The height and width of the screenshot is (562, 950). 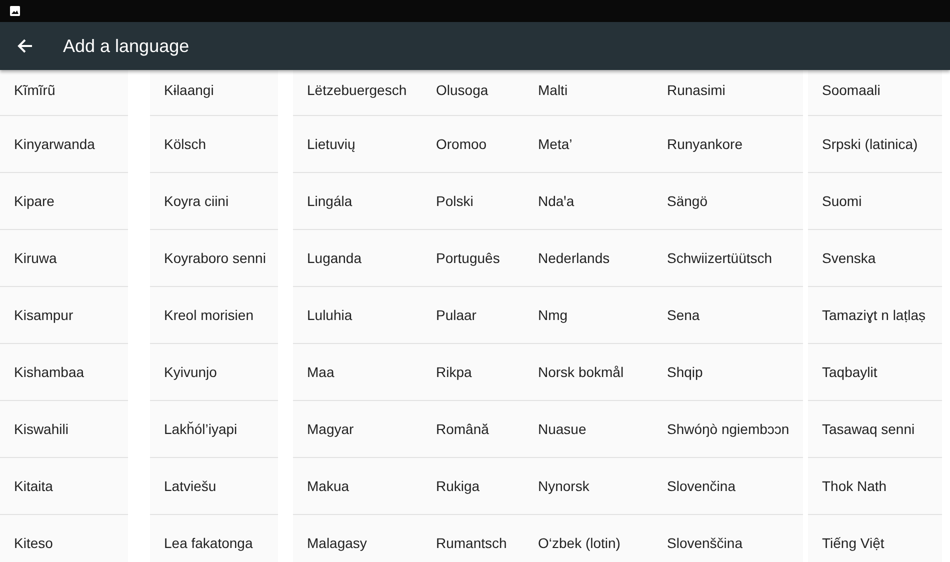 What do you see at coordinates (728, 93) in the screenshot?
I see `language-item: Runasimi` at bounding box center [728, 93].